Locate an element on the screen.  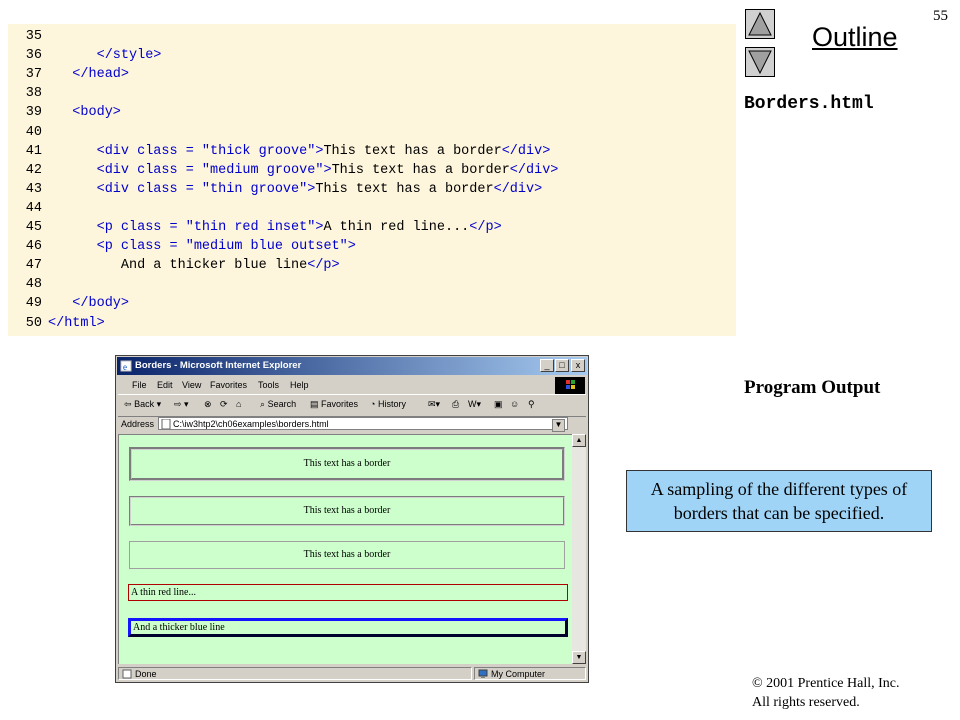
code-line: 49 </body> is located at coordinates (372, 303).